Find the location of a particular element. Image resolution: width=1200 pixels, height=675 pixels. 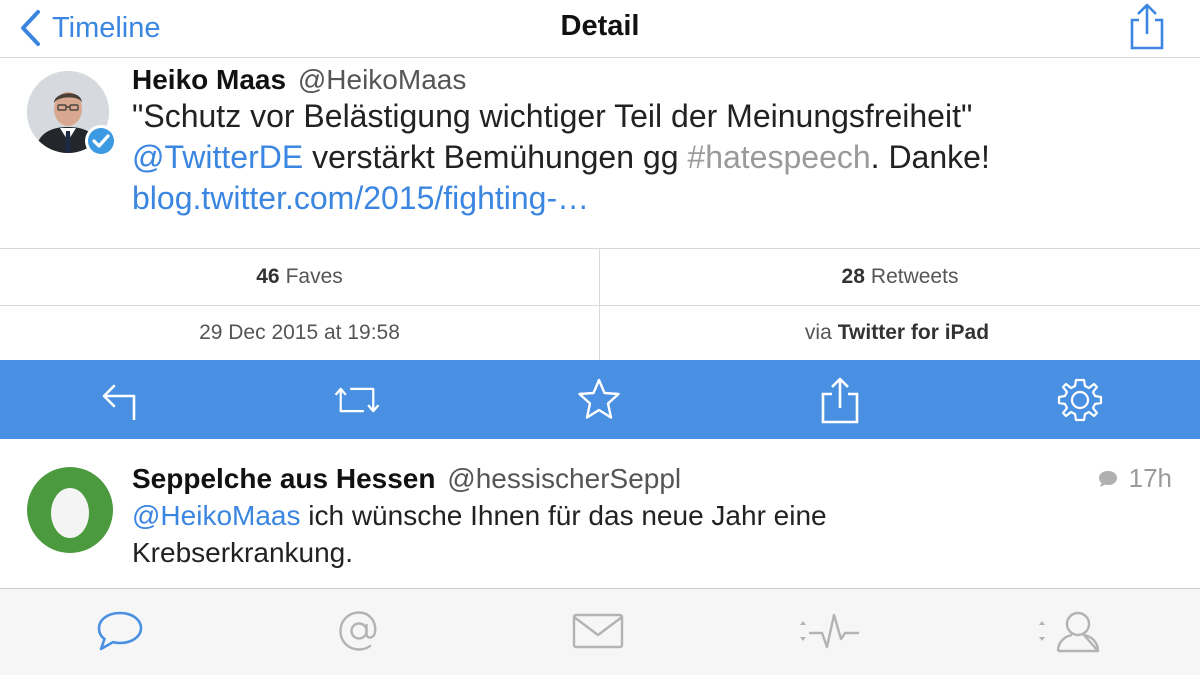

faves-label: Faves is located at coordinates (314, 276).